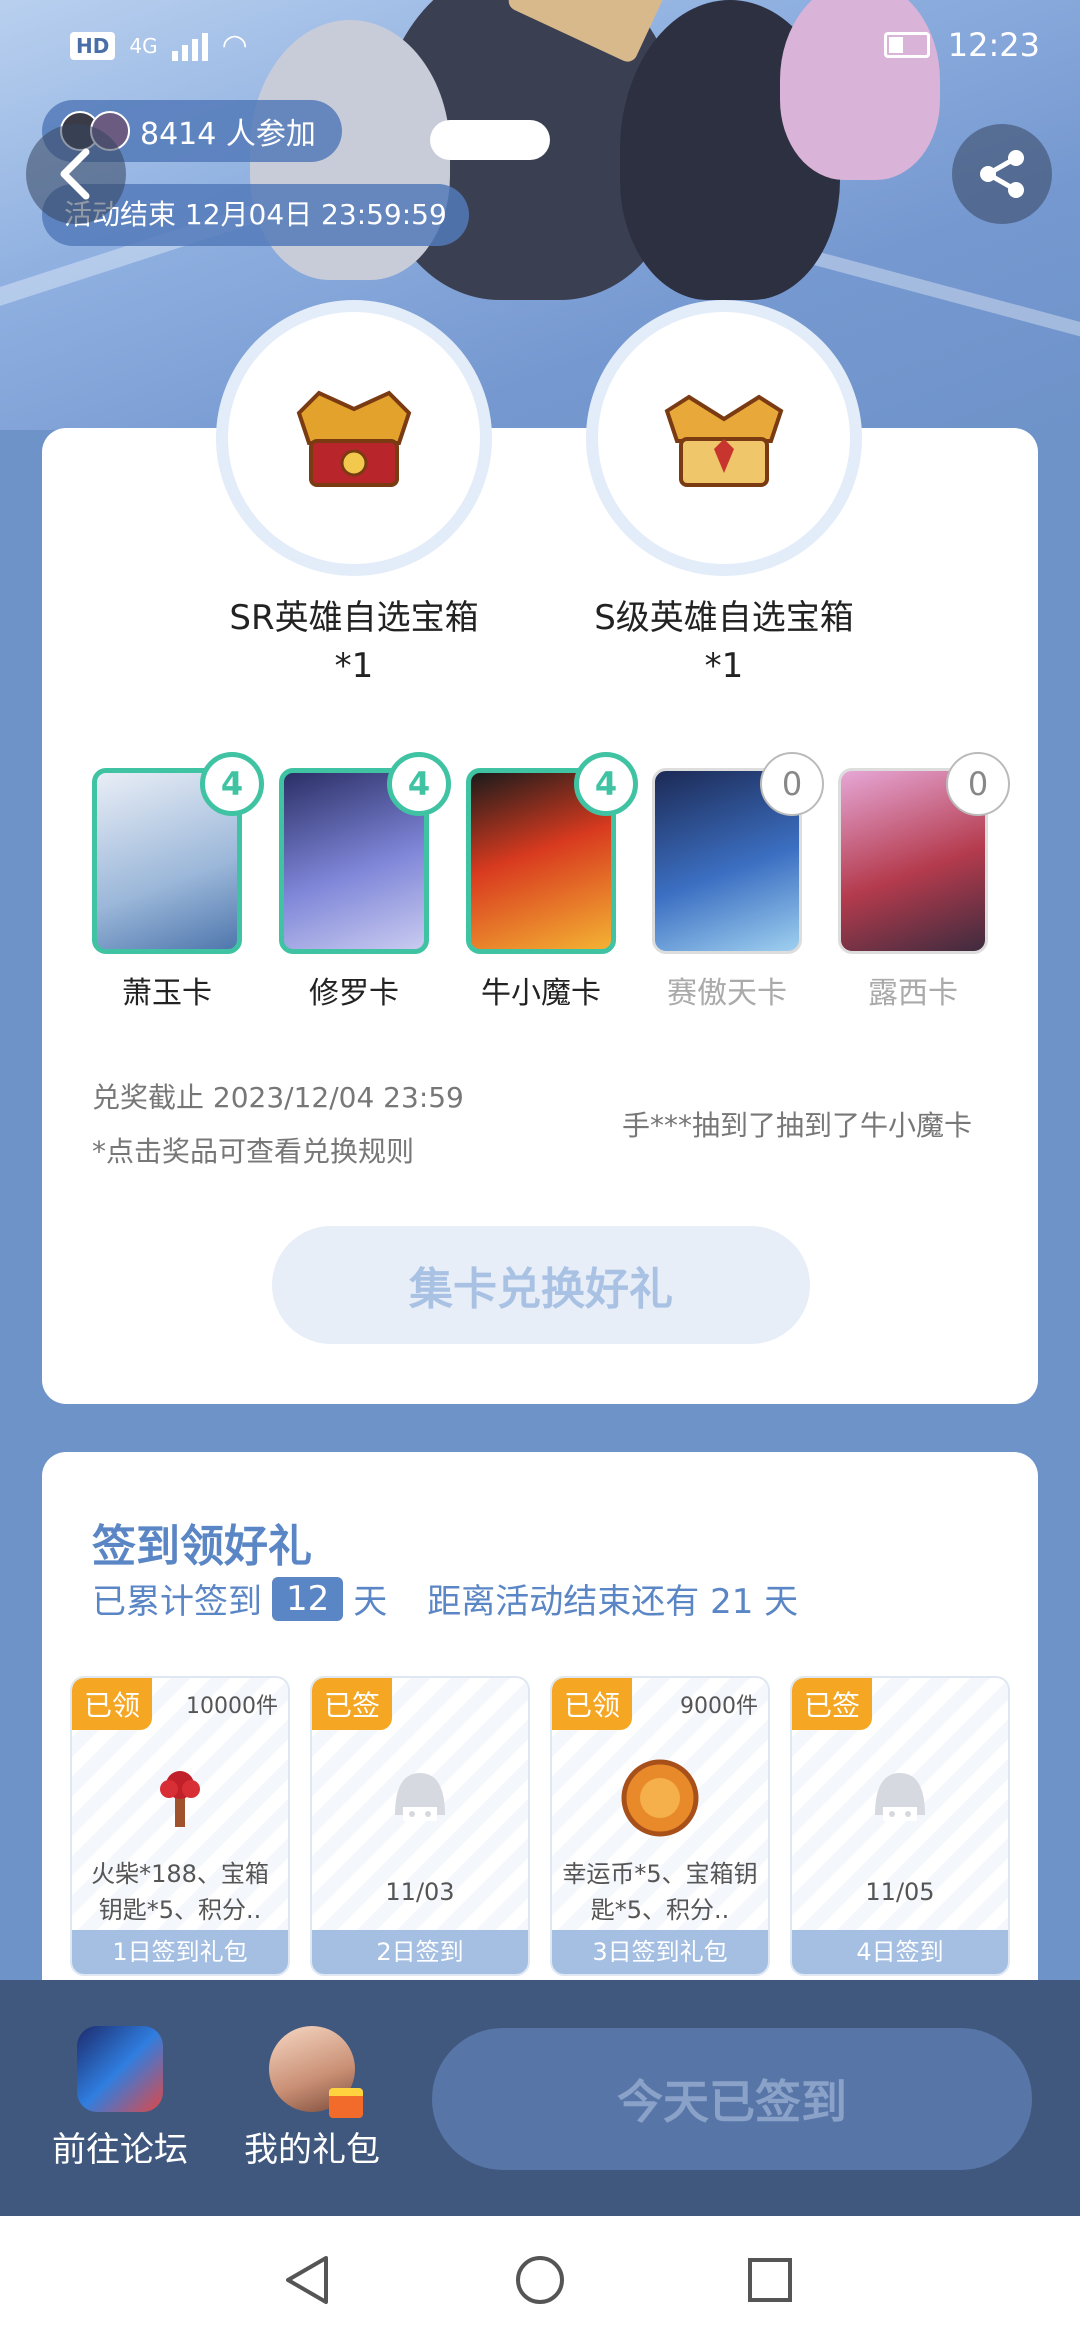  What do you see at coordinates (178, 882) in the screenshot?
I see `hero-card-xiaoyu: 4 萧玉卡` at bounding box center [178, 882].